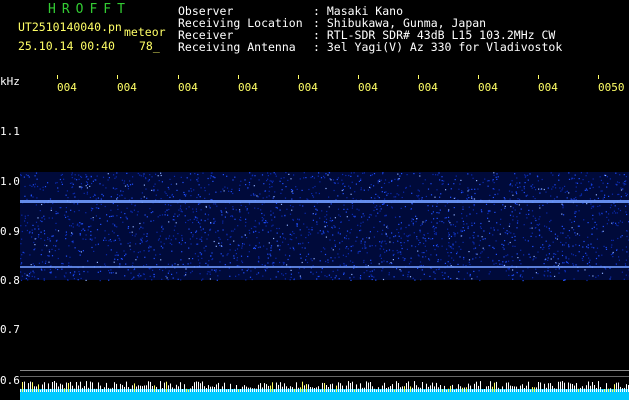 This screenshot has width=629, height=400. Describe the element at coordinates (89, 9) in the screenshot. I see `brand-title: HROFFT` at that location.